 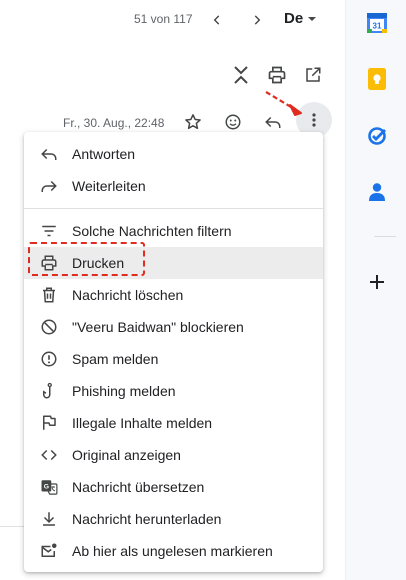 I want to click on print-icon, so click(x=277, y=75).